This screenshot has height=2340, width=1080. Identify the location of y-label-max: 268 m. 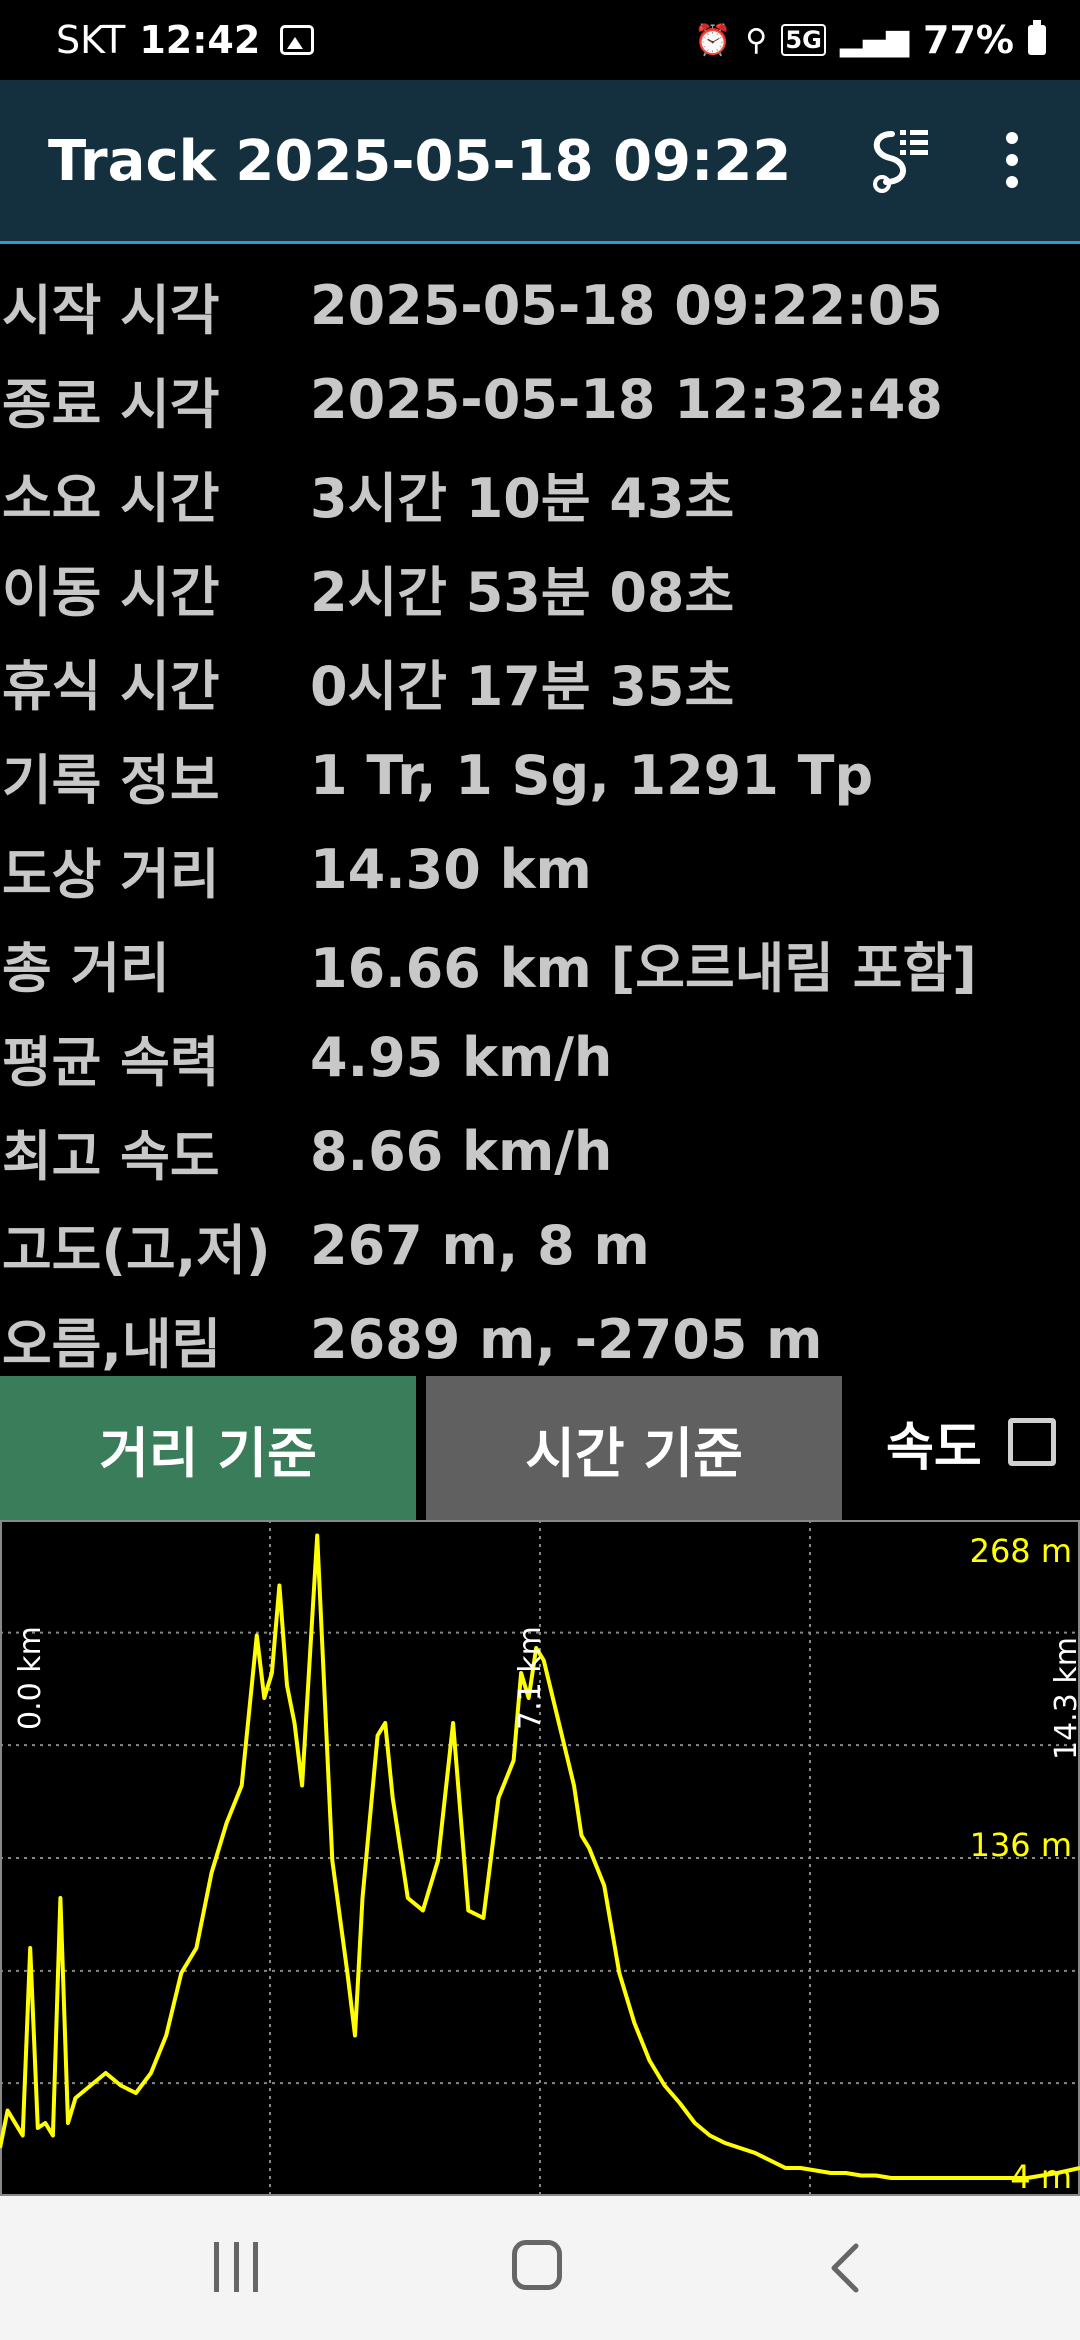
(1021, 1551).